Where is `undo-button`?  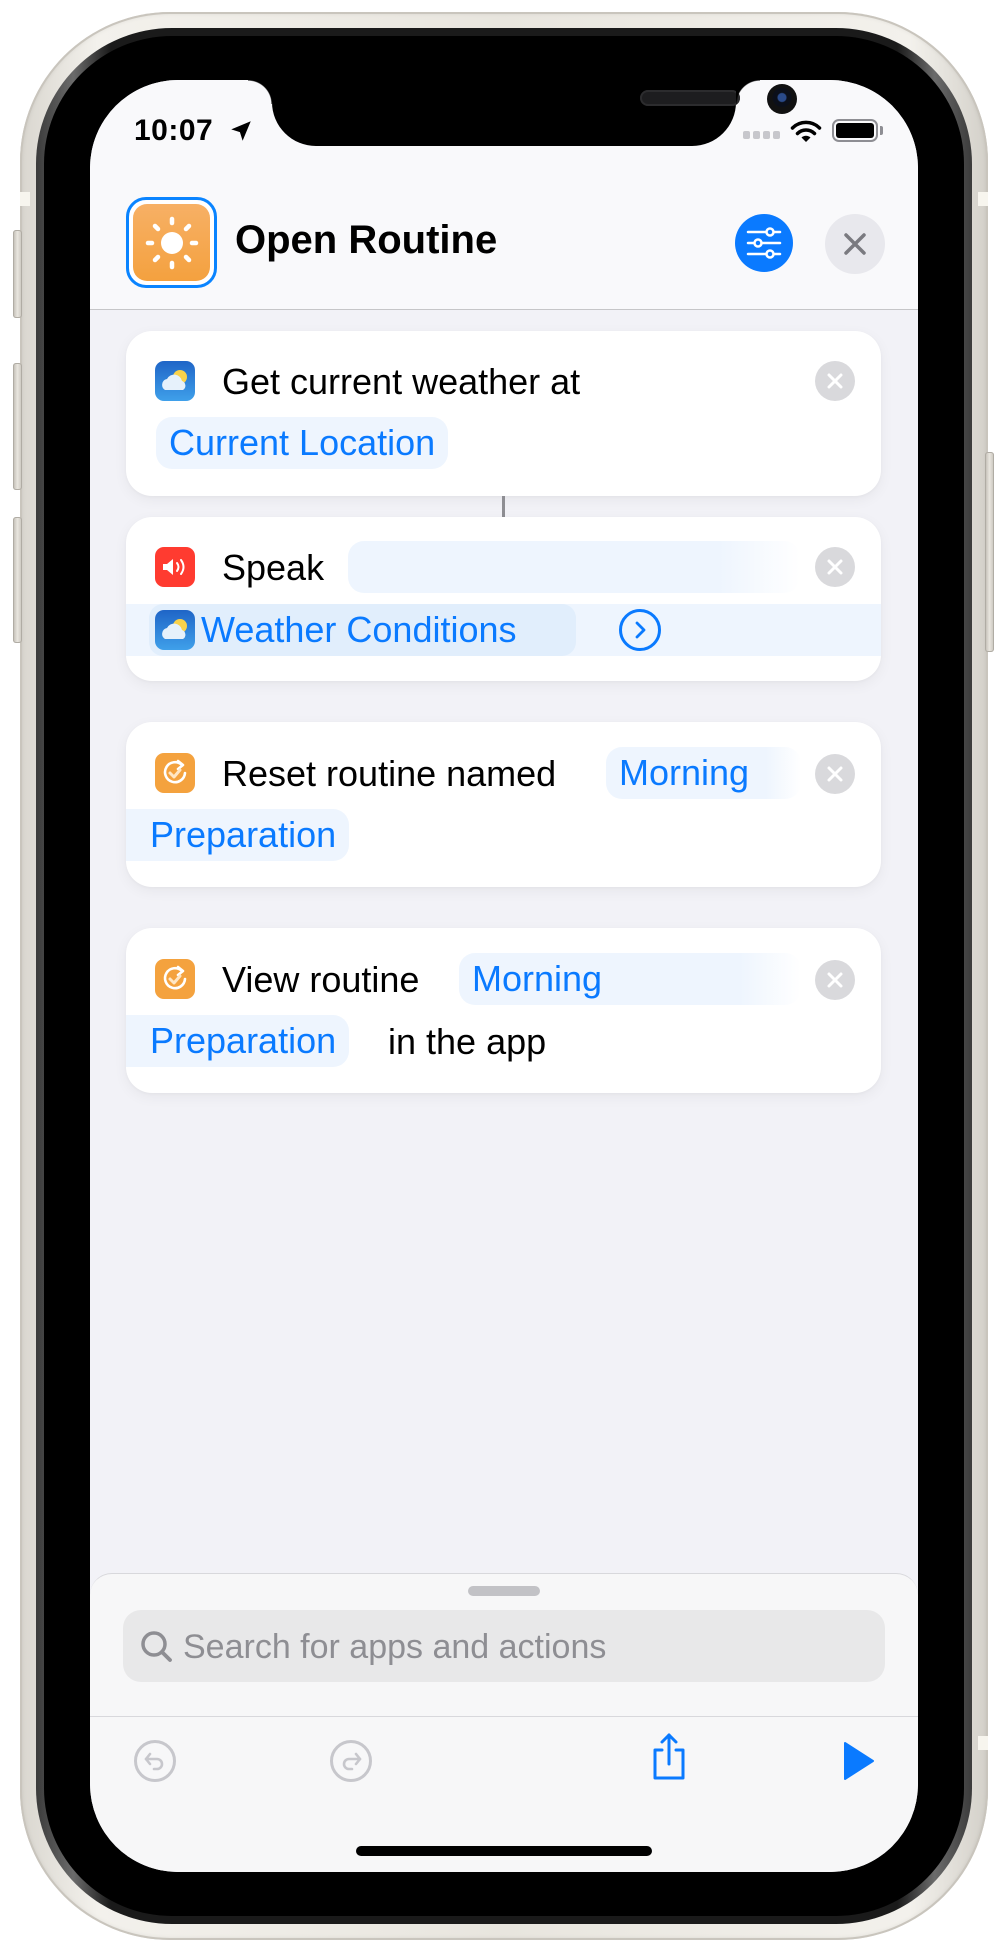 undo-button is located at coordinates (155, 1761).